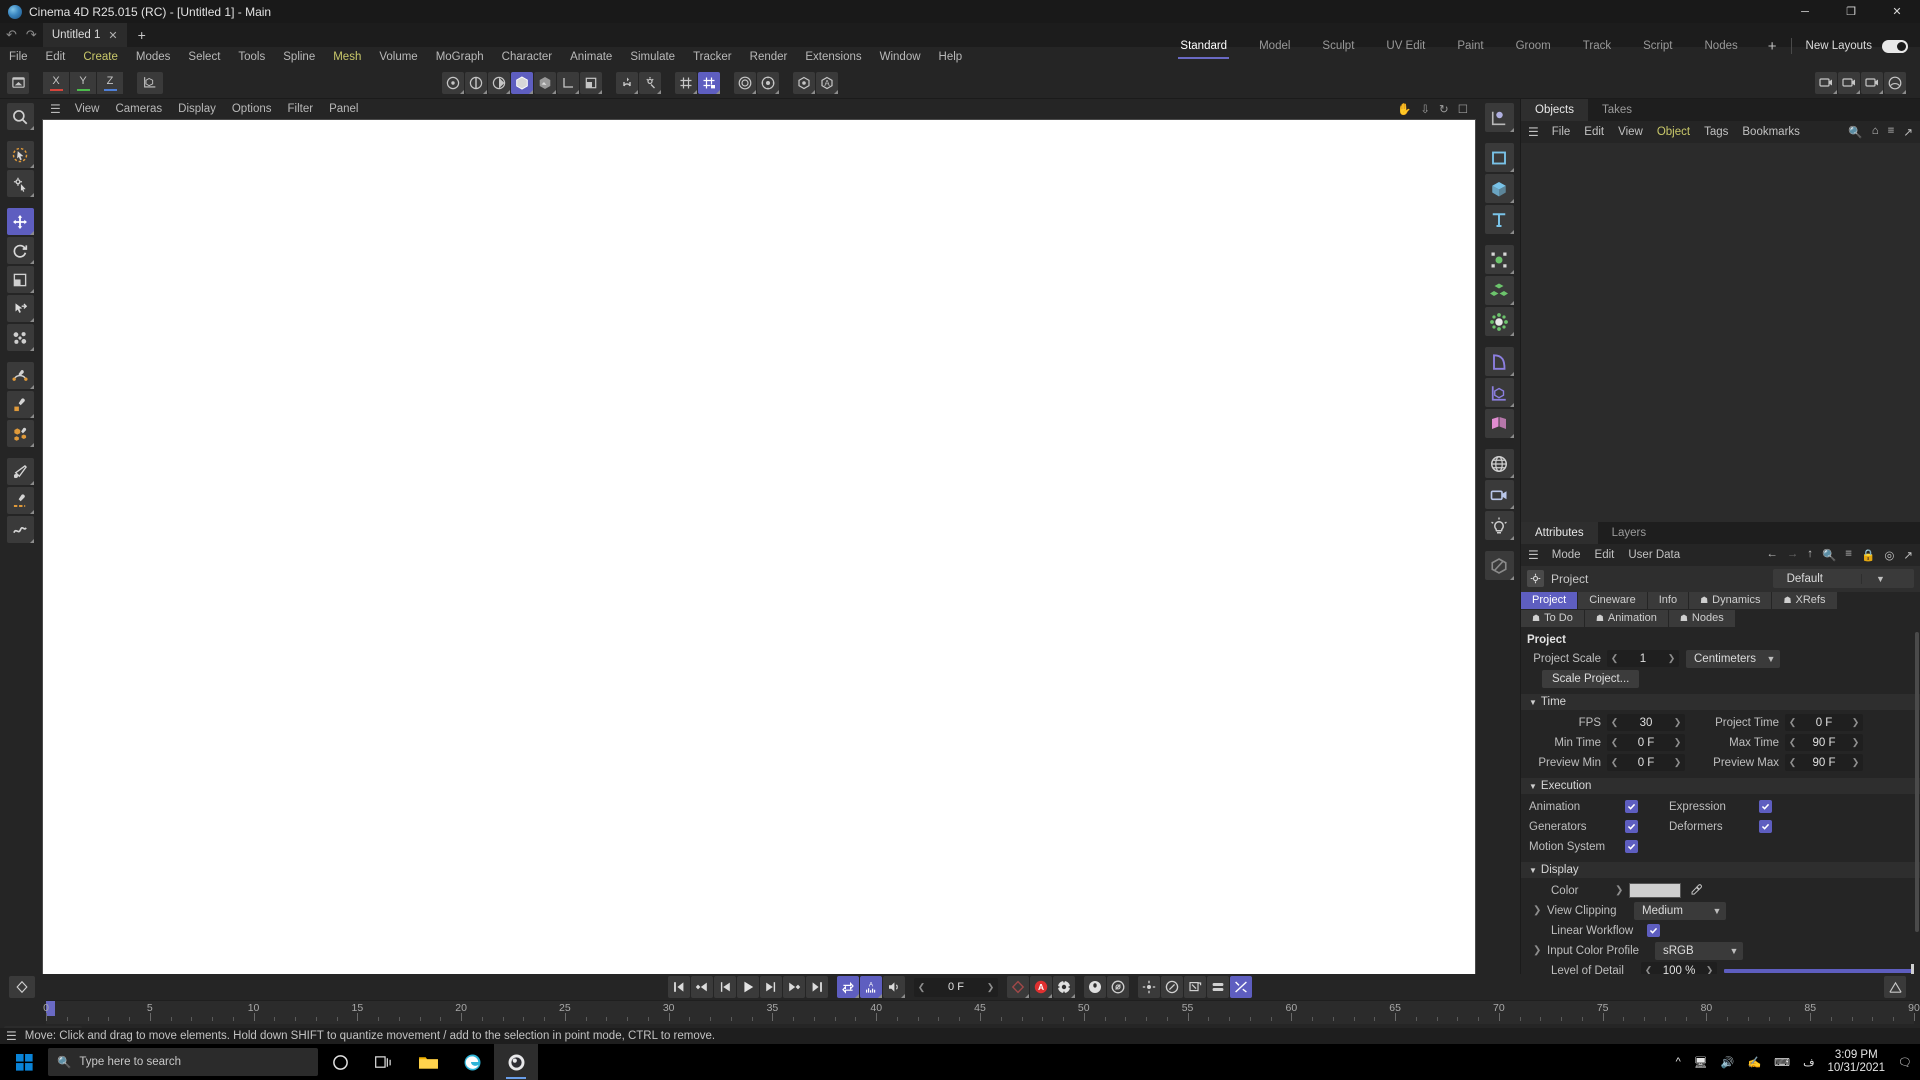 This screenshot has height=1080, width=1920. What do you see at coordinates (545, 82) in the screenshot?
I see `texture-mode-icon` at bounding box center [545, 82].